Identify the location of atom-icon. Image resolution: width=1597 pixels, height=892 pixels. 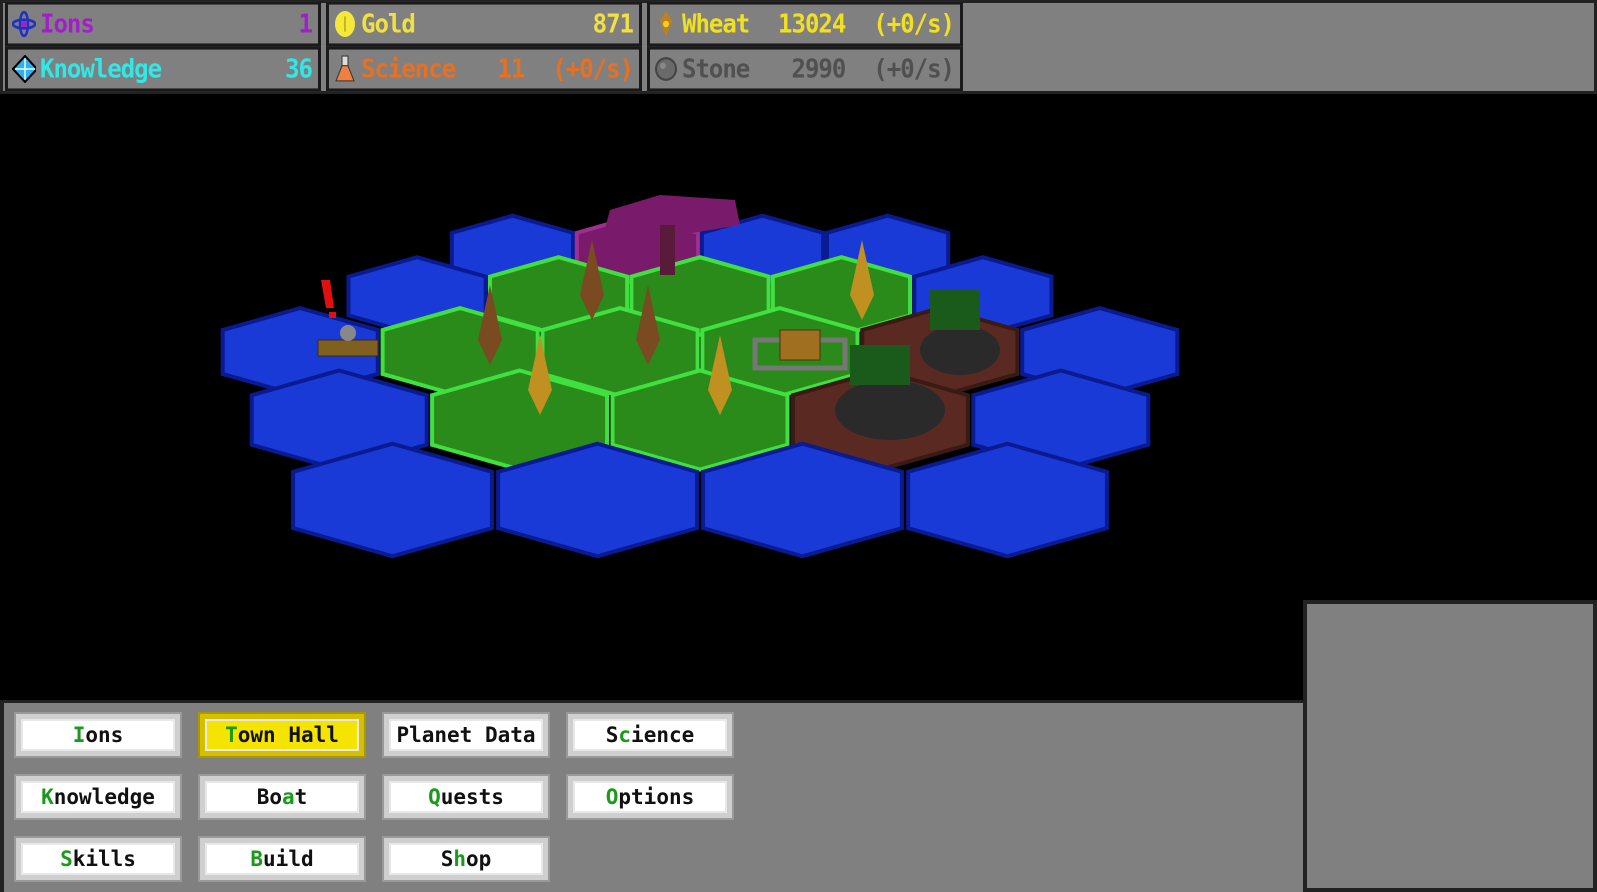
(24, 24).